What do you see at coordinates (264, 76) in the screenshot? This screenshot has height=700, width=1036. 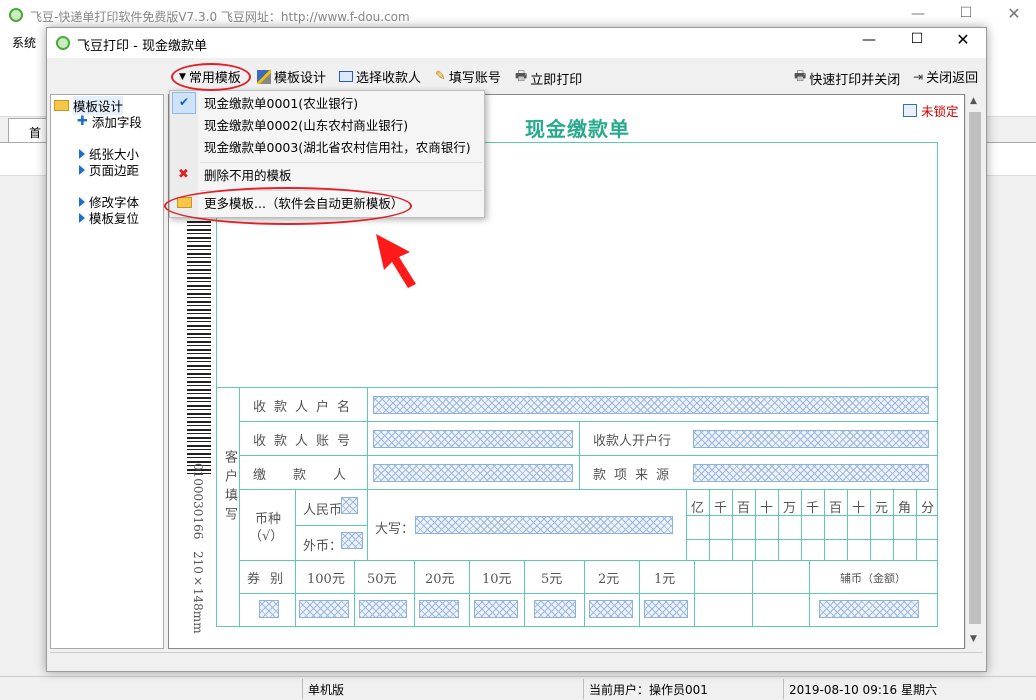 I see `pencil-ruler-icon` at bounding box center [264, 76].